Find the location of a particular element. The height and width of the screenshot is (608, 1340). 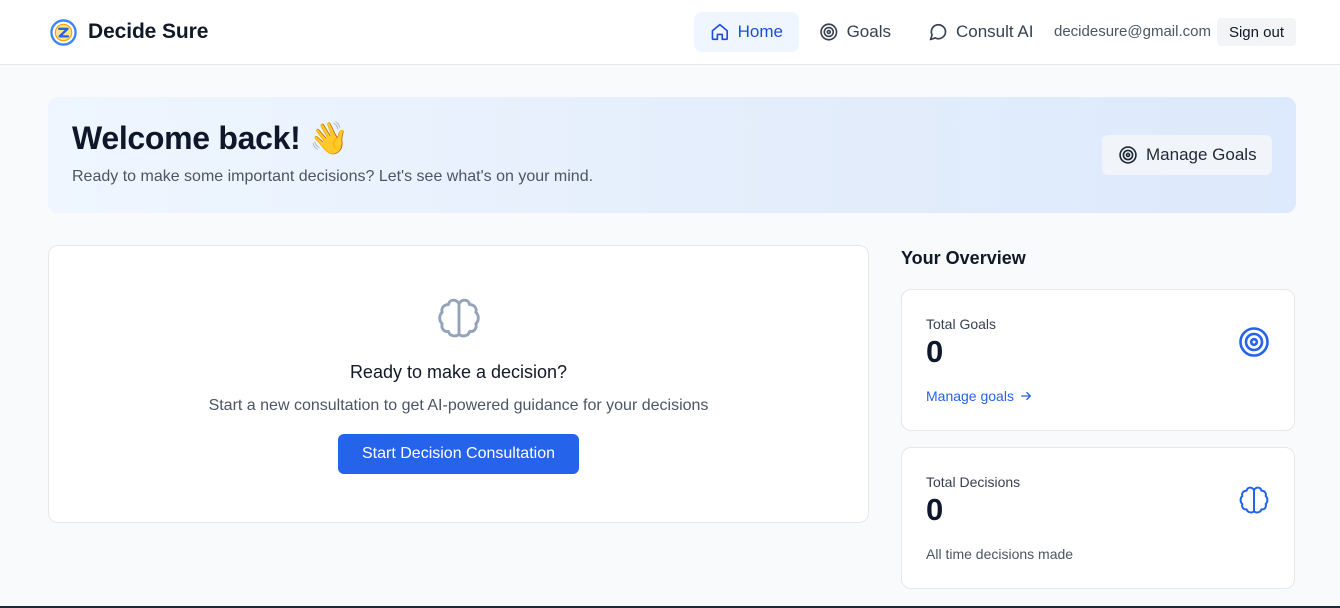

total-goals-label: Total Goals is located at coordinates (961, 324).